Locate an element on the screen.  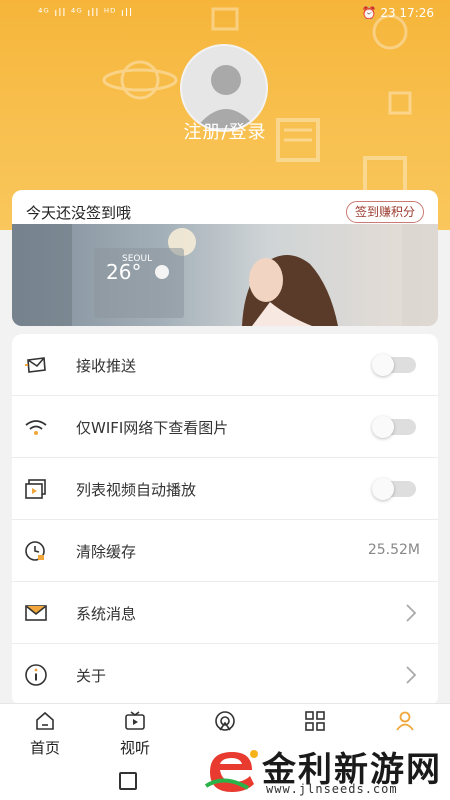
envelope-send-icon is located at coordinates (35, 365).